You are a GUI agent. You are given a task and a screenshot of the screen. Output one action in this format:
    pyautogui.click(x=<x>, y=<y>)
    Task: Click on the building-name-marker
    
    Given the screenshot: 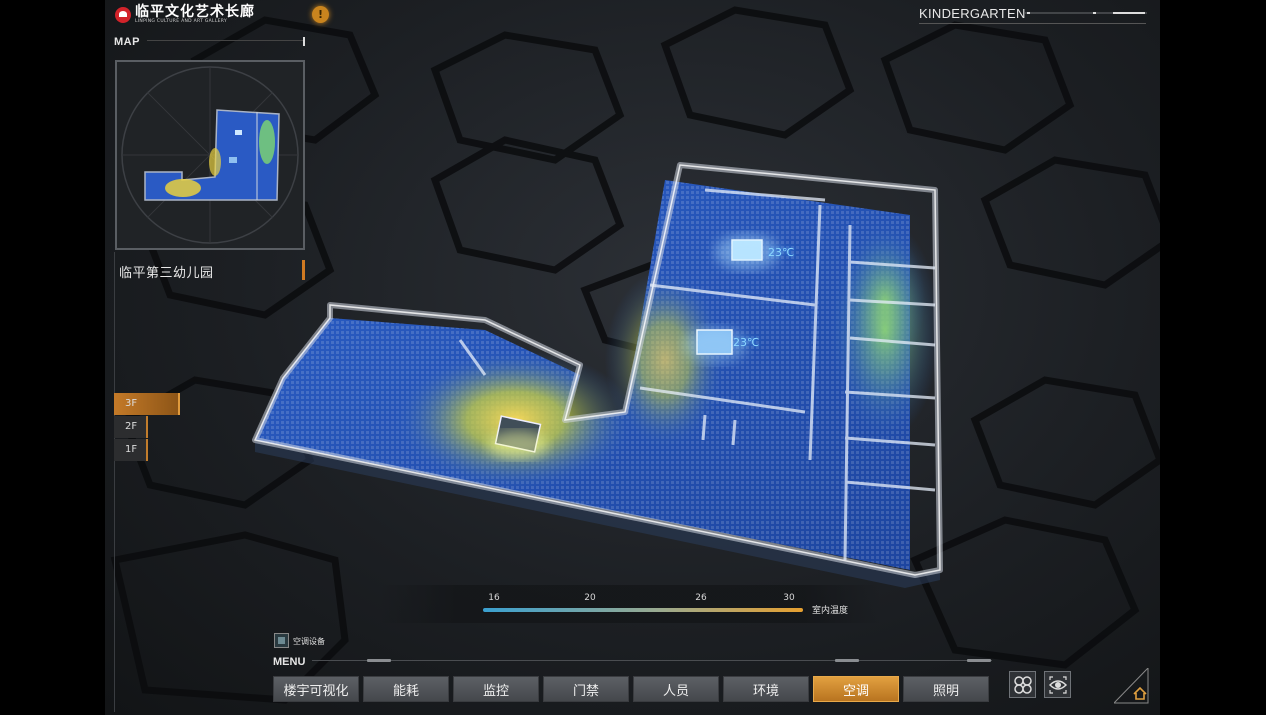 What is the action you would take?
    pyautogui.click(x=303, y=270)
    